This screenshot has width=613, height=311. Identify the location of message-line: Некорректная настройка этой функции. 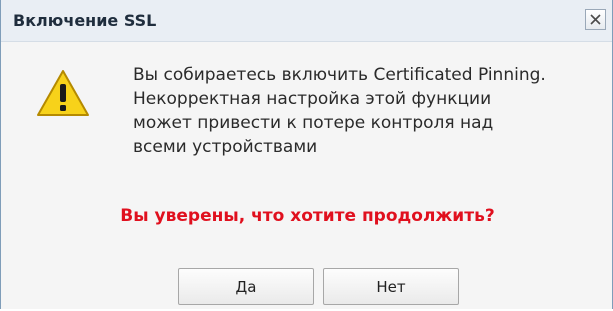
(312, 99).